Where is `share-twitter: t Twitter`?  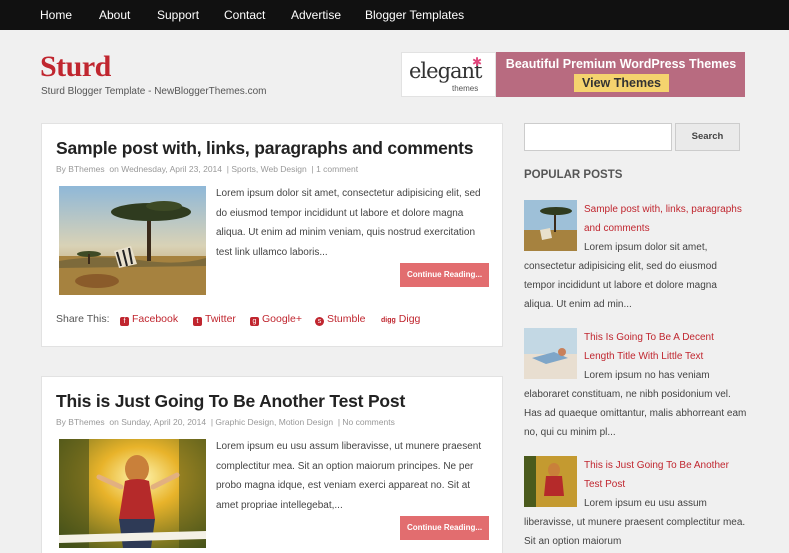 share-twitter: t Twitter is located at coordinates (214, 319).